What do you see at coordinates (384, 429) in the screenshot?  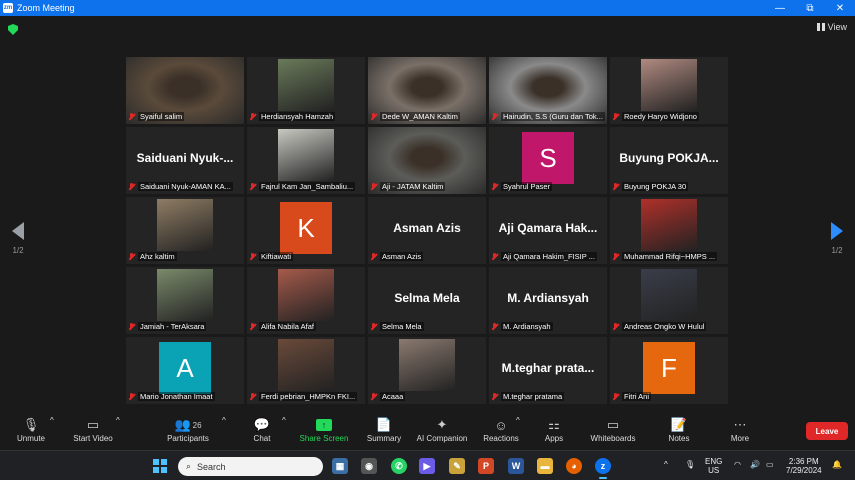 I see `summary-button: 📄 Summary` at bounding box center [384, 429].